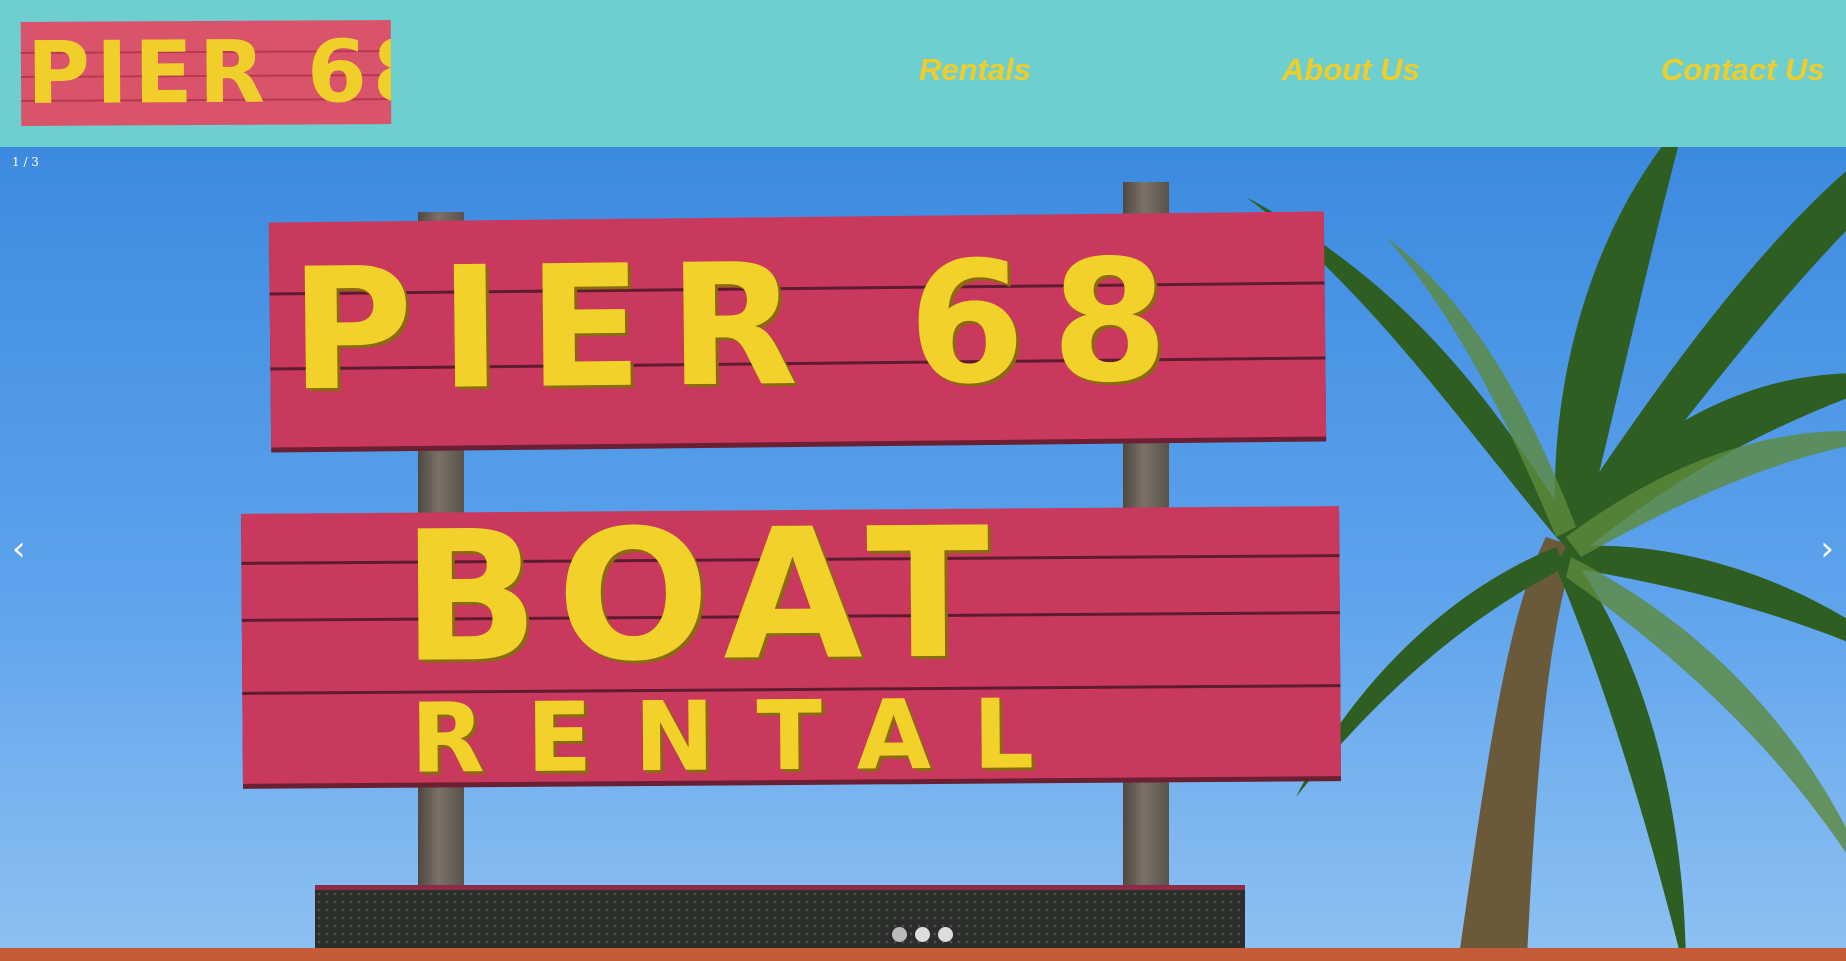 The width and height of the screenshot is (1846, 961). Describe the element at coordinates (1743, 70) in the screenshot. I see `nav-link-contact-us: Contact Us` at that location.